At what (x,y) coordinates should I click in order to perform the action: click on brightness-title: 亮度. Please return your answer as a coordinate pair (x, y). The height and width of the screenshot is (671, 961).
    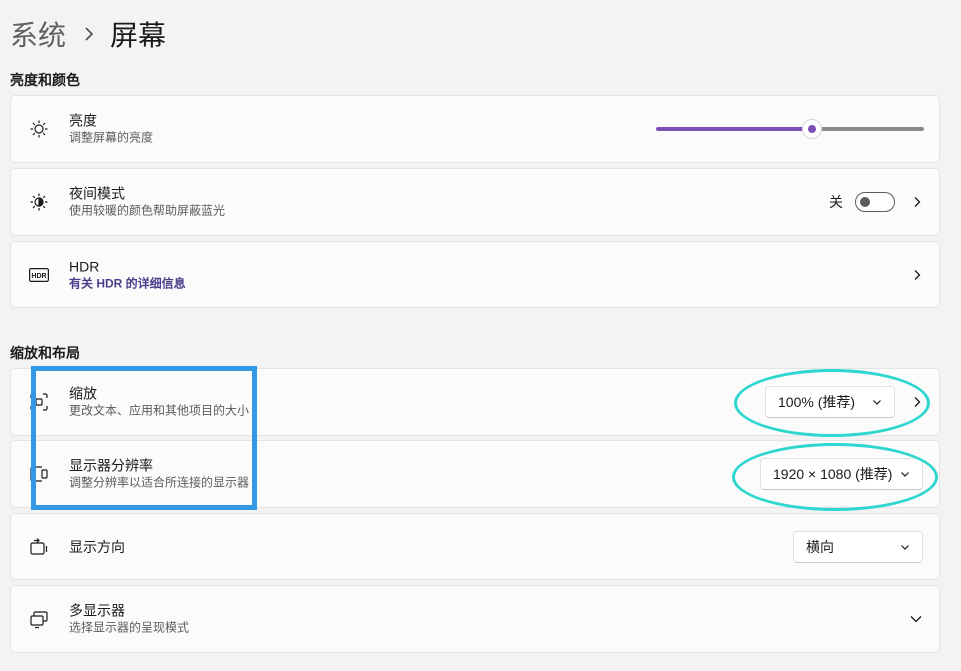
    Looking at the image, I should click on (83, 120).